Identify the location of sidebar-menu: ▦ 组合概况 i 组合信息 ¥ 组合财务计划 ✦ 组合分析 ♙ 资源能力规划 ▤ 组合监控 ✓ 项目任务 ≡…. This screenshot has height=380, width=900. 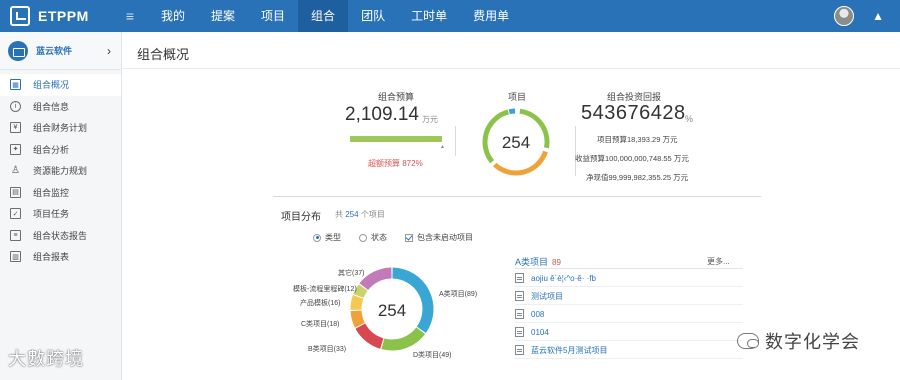
(60, 169).